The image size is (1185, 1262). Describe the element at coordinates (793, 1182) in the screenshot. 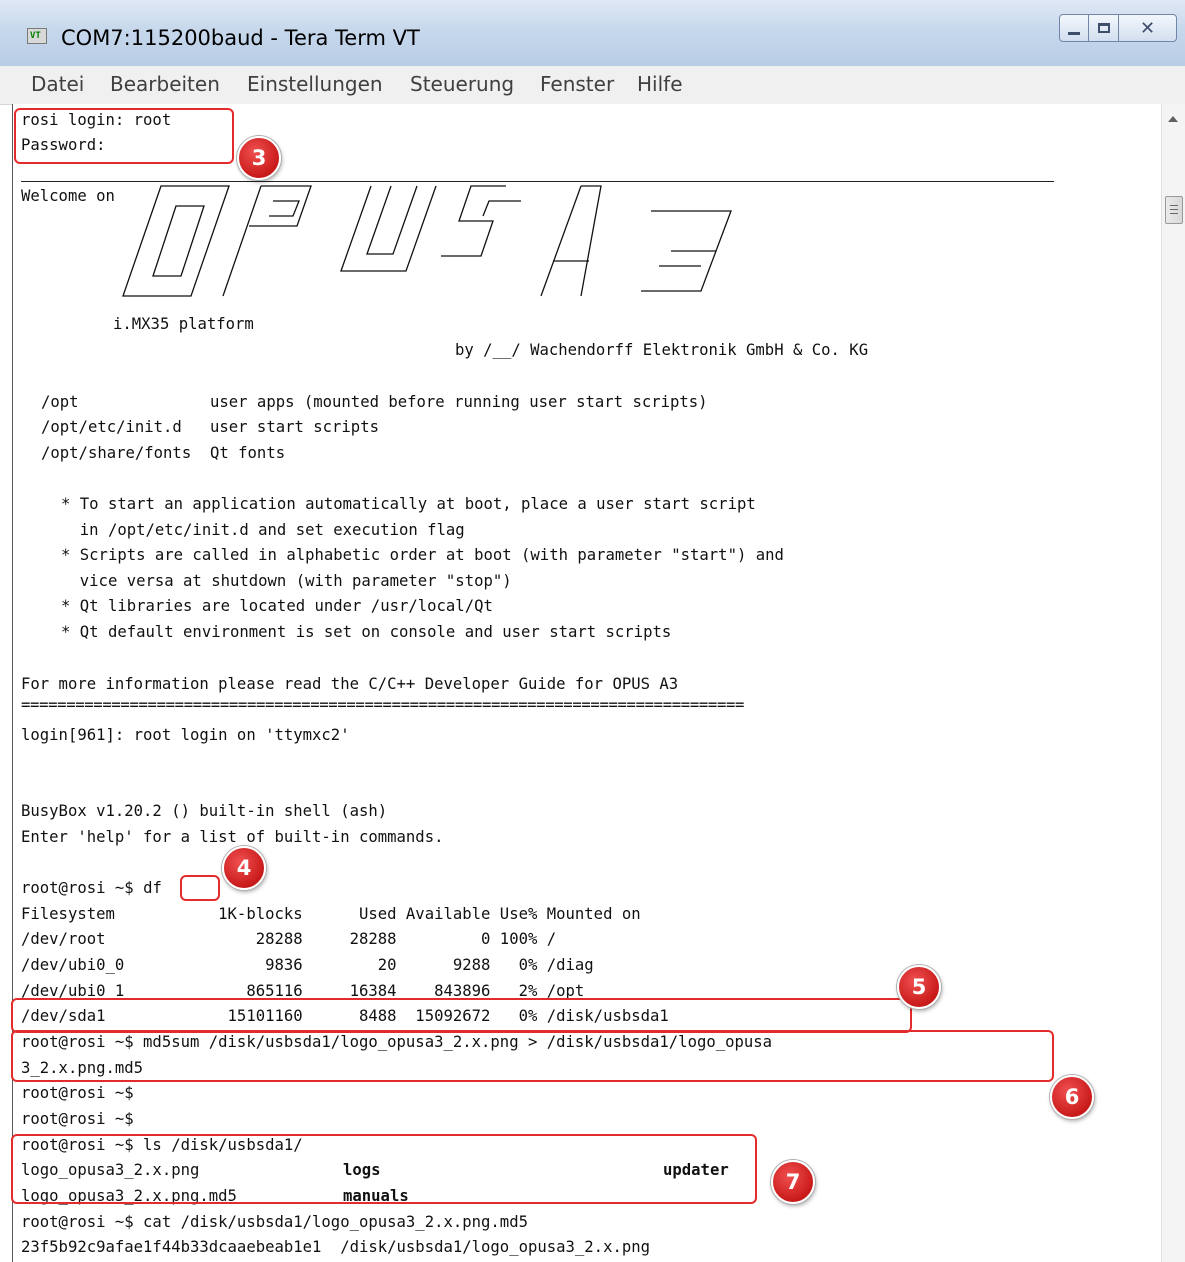

I see `step-badge-7: 7` at that location.